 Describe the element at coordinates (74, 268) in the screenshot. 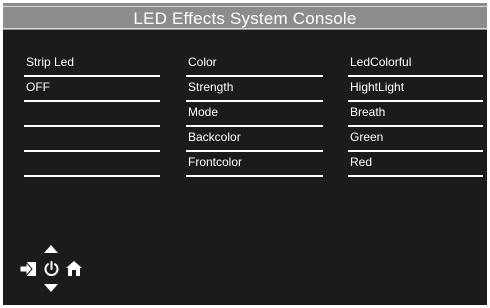

I see `home-icon` at that location.